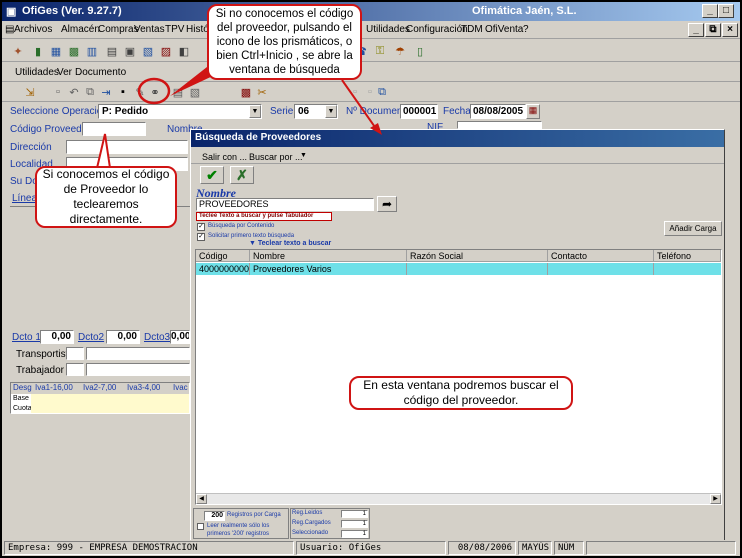  What do you see at coordinates (535, 548) in the screenshot?
I see `status-mayus: MAYÚS` at bounding box center [535, 548].